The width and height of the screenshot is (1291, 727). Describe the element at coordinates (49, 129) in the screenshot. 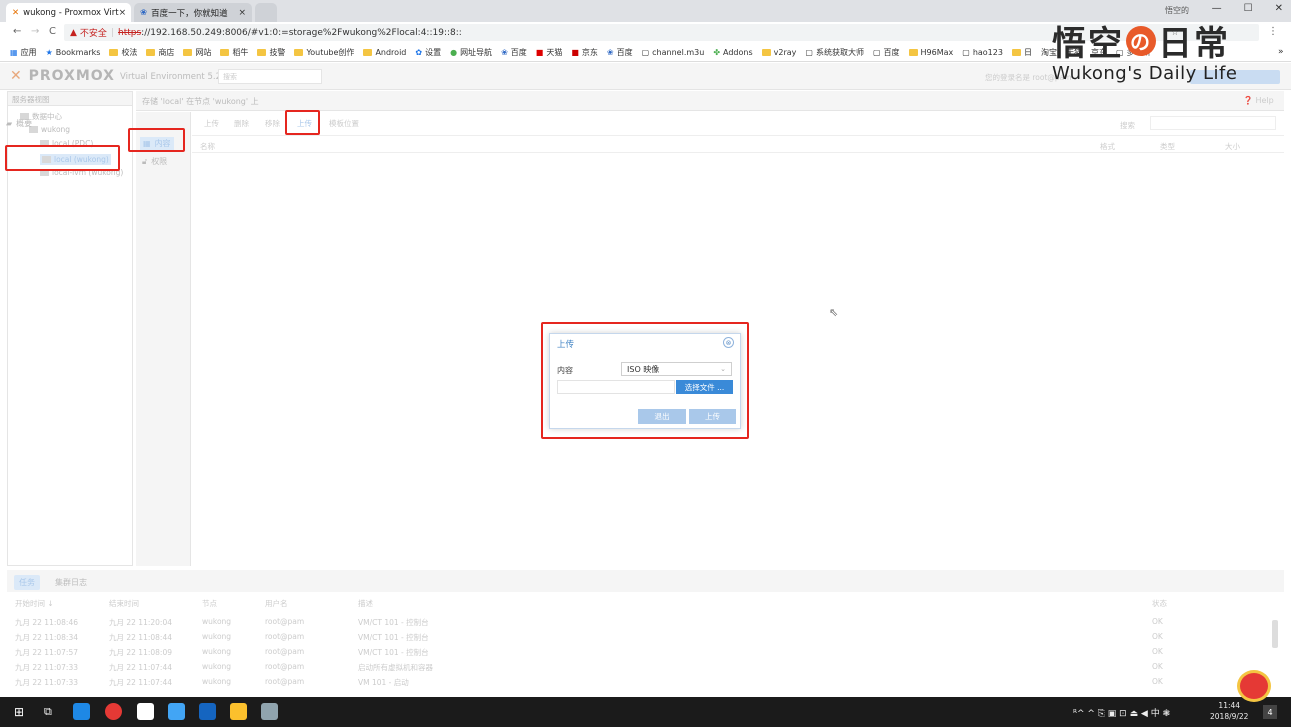

I see `tree-item-node: wukong` at that location.